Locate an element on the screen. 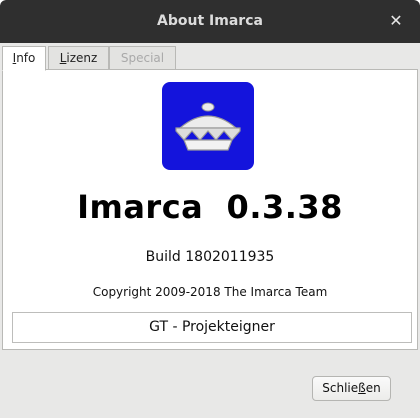  title-bar: About Imarca ✕ is located at coordinates (210, 21).